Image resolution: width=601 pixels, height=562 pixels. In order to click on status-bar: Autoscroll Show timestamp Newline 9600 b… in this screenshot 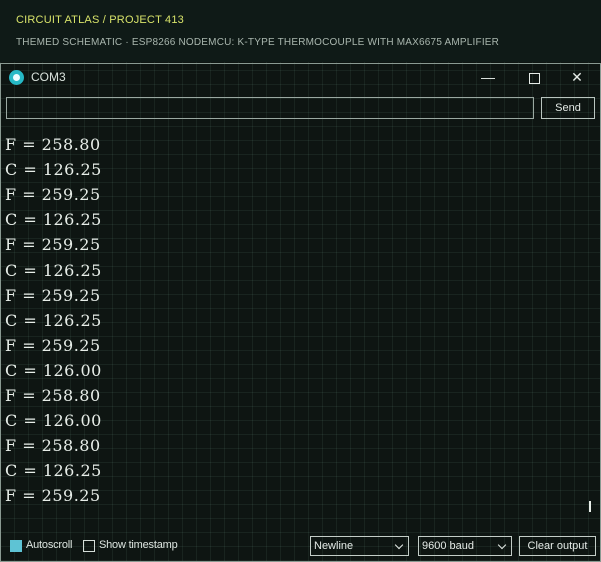, I will do `click(300, 546)`.